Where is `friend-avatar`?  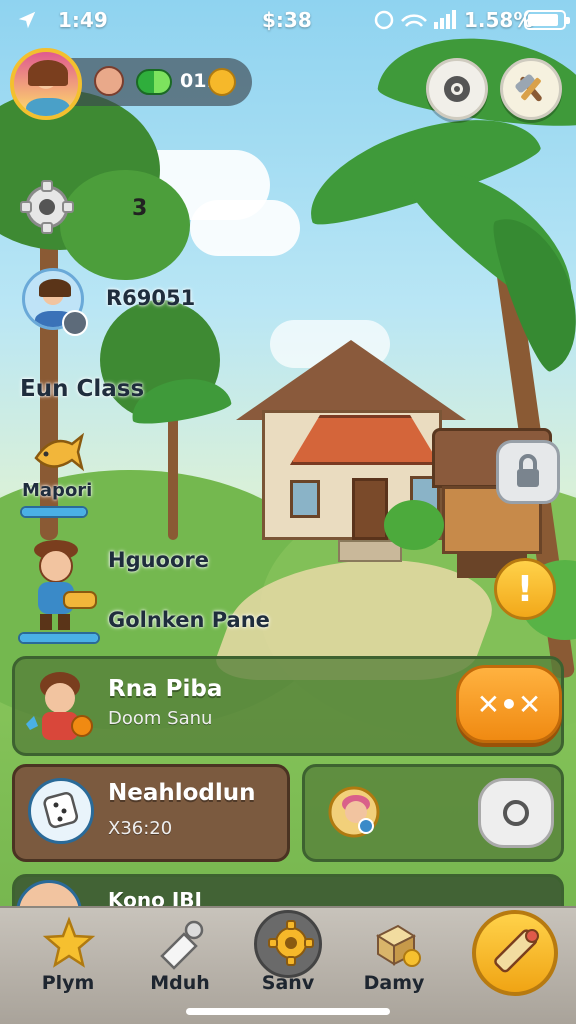
friend-avatar is located at coordinates (354, 812).